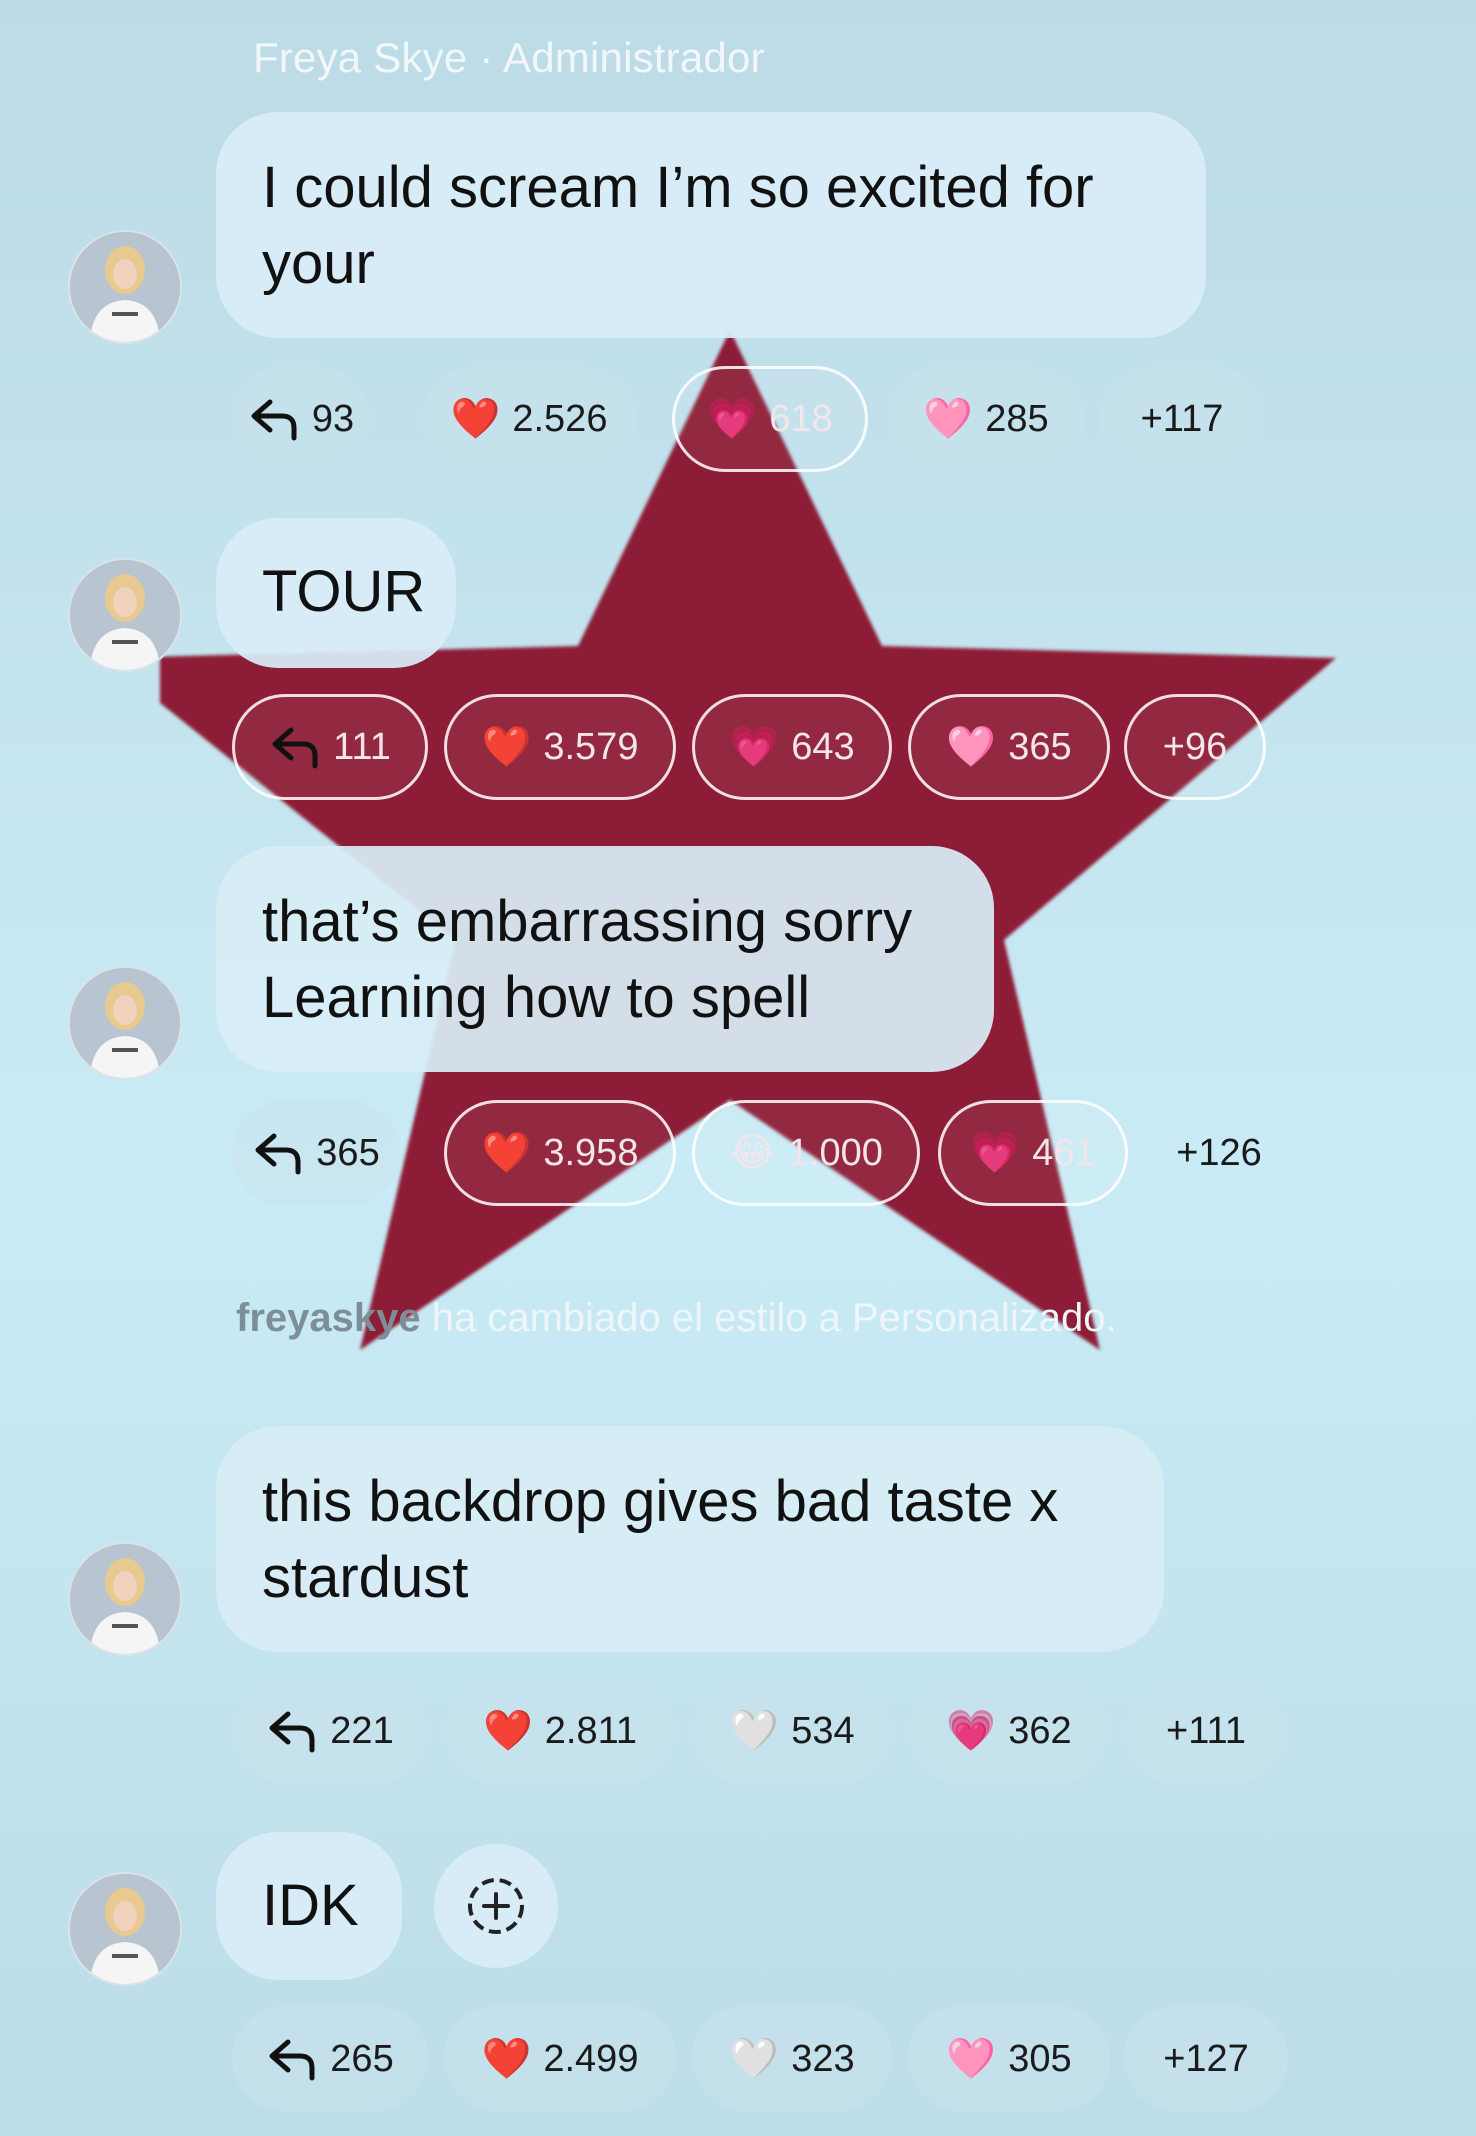  What do you see at coordinates (587, 921) in the screenshot?
I see `message-line: that’s embarrassing sorry` at bounding box center [587, 921].